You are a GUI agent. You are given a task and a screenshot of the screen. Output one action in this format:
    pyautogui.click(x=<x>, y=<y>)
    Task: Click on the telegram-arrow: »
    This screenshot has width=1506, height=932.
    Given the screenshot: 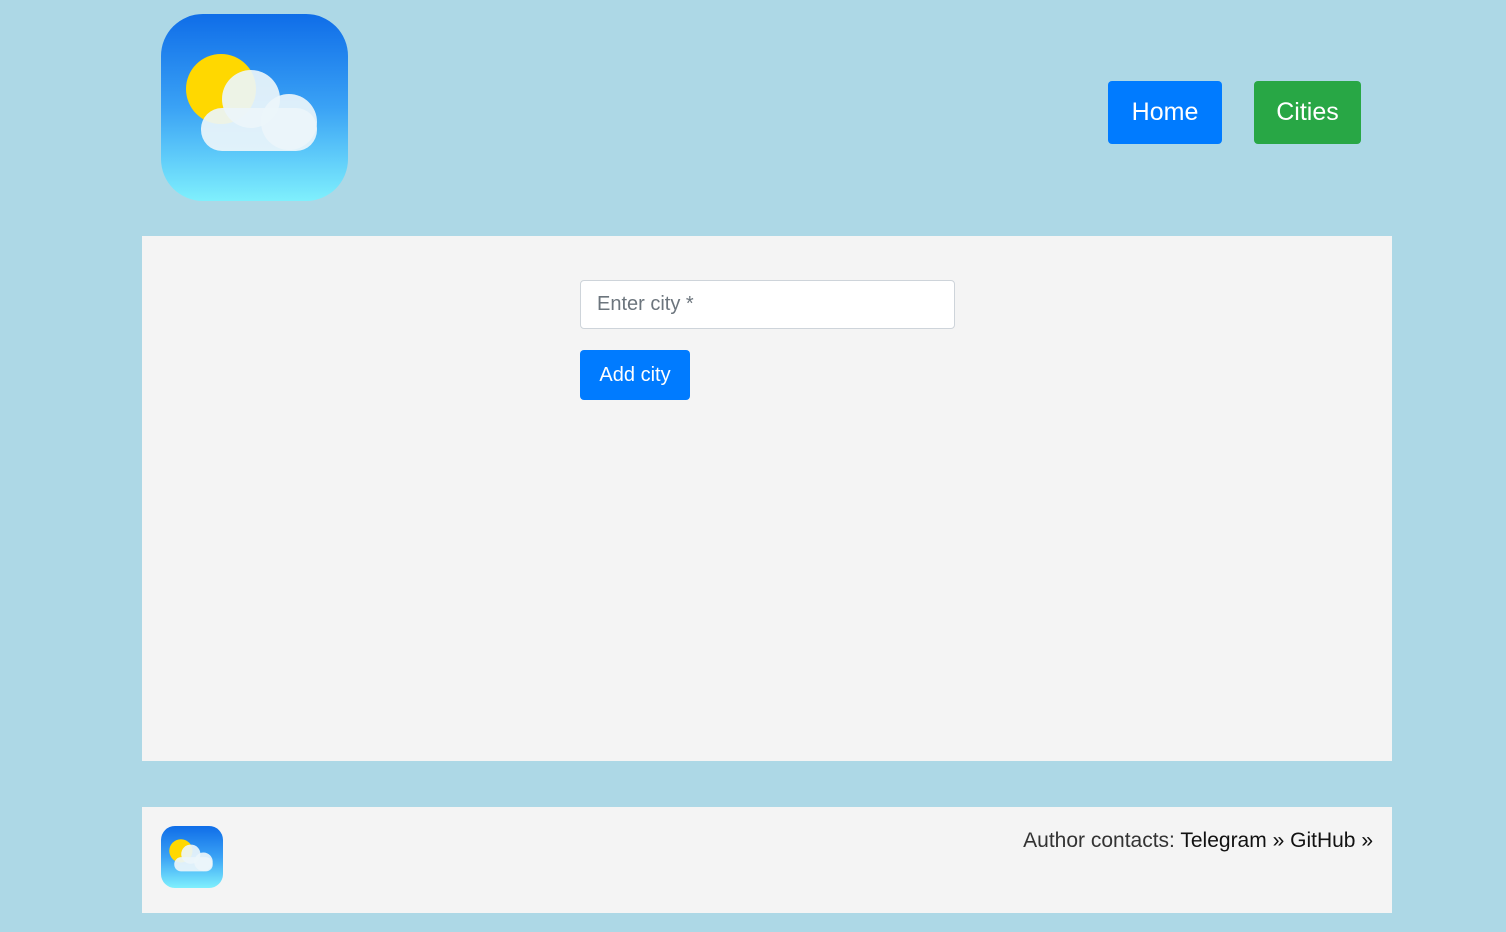 What is the action you would take?
    pyautogui.click(x=1278, y=840)
    